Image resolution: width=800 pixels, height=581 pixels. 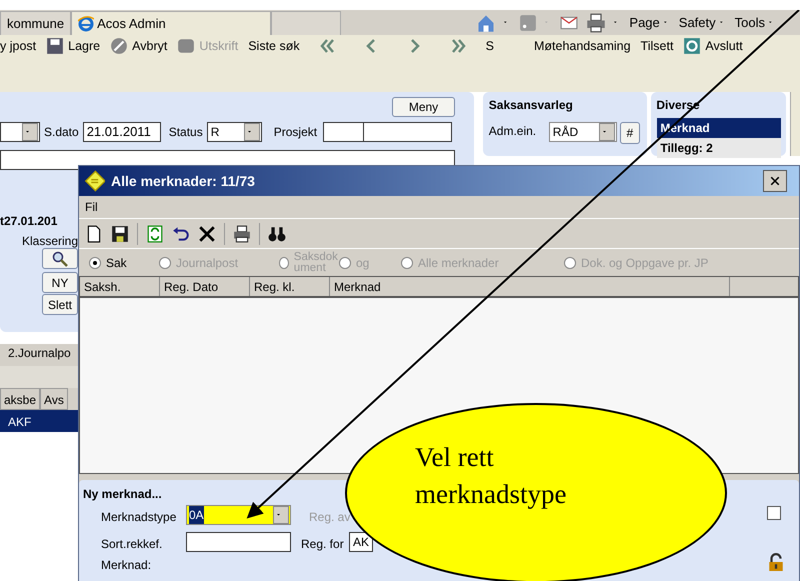 I want to click on dropdown, so click(x=20, y=132).